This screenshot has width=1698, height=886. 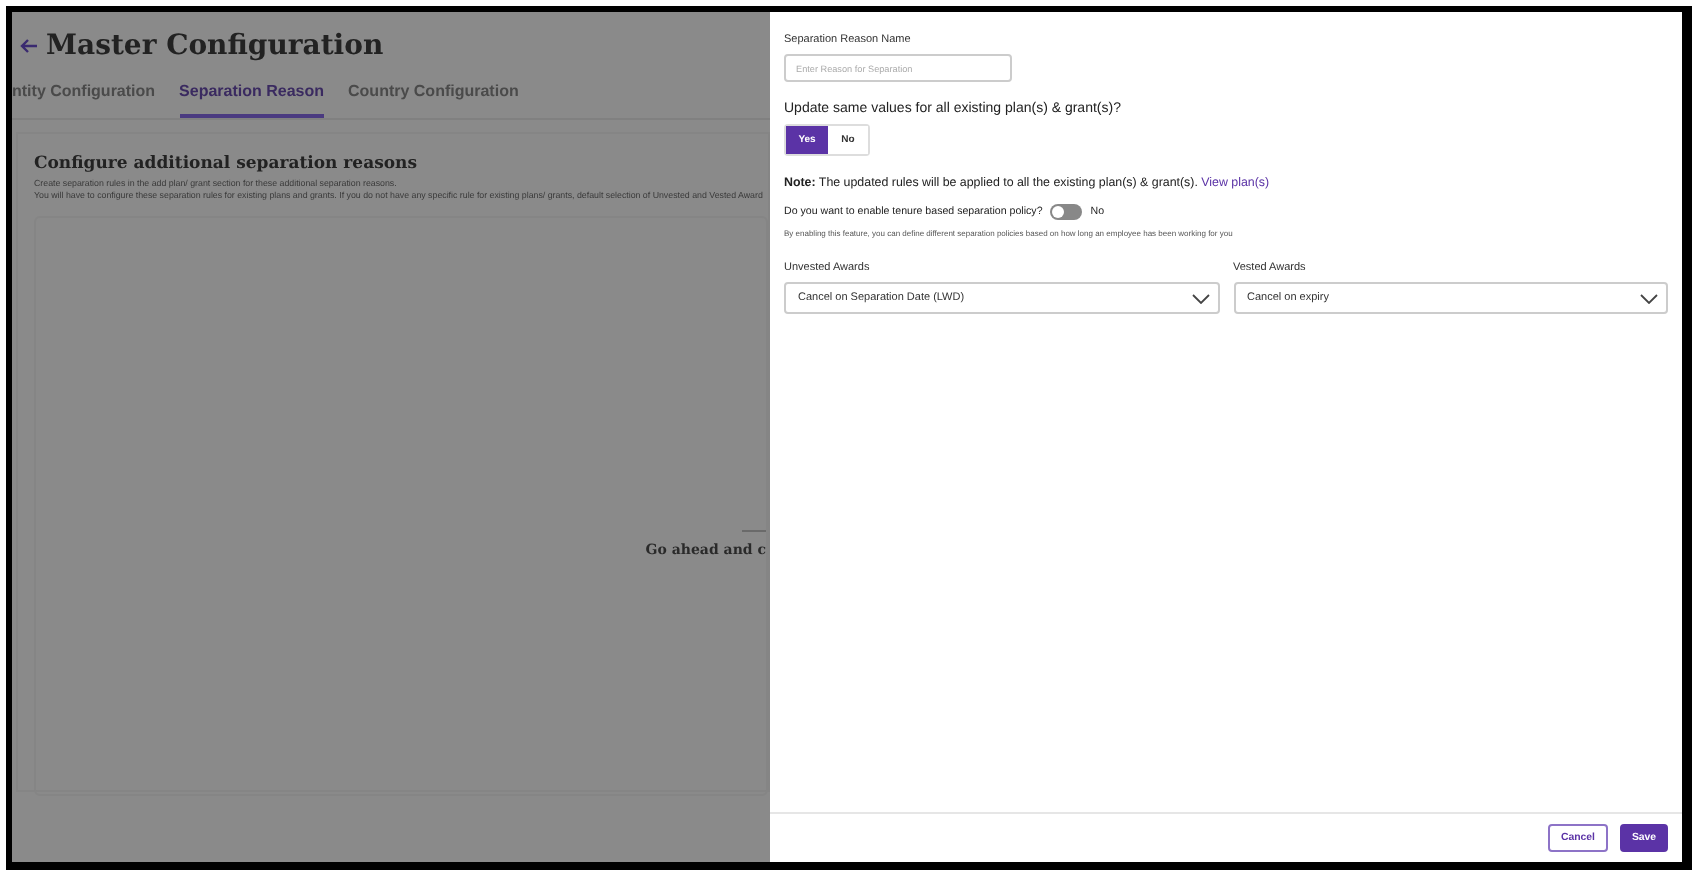 What do you see at coordinates (1066, 212) in the screenshot?
I see `tenure-switch` at bounding box center [1066, 212].